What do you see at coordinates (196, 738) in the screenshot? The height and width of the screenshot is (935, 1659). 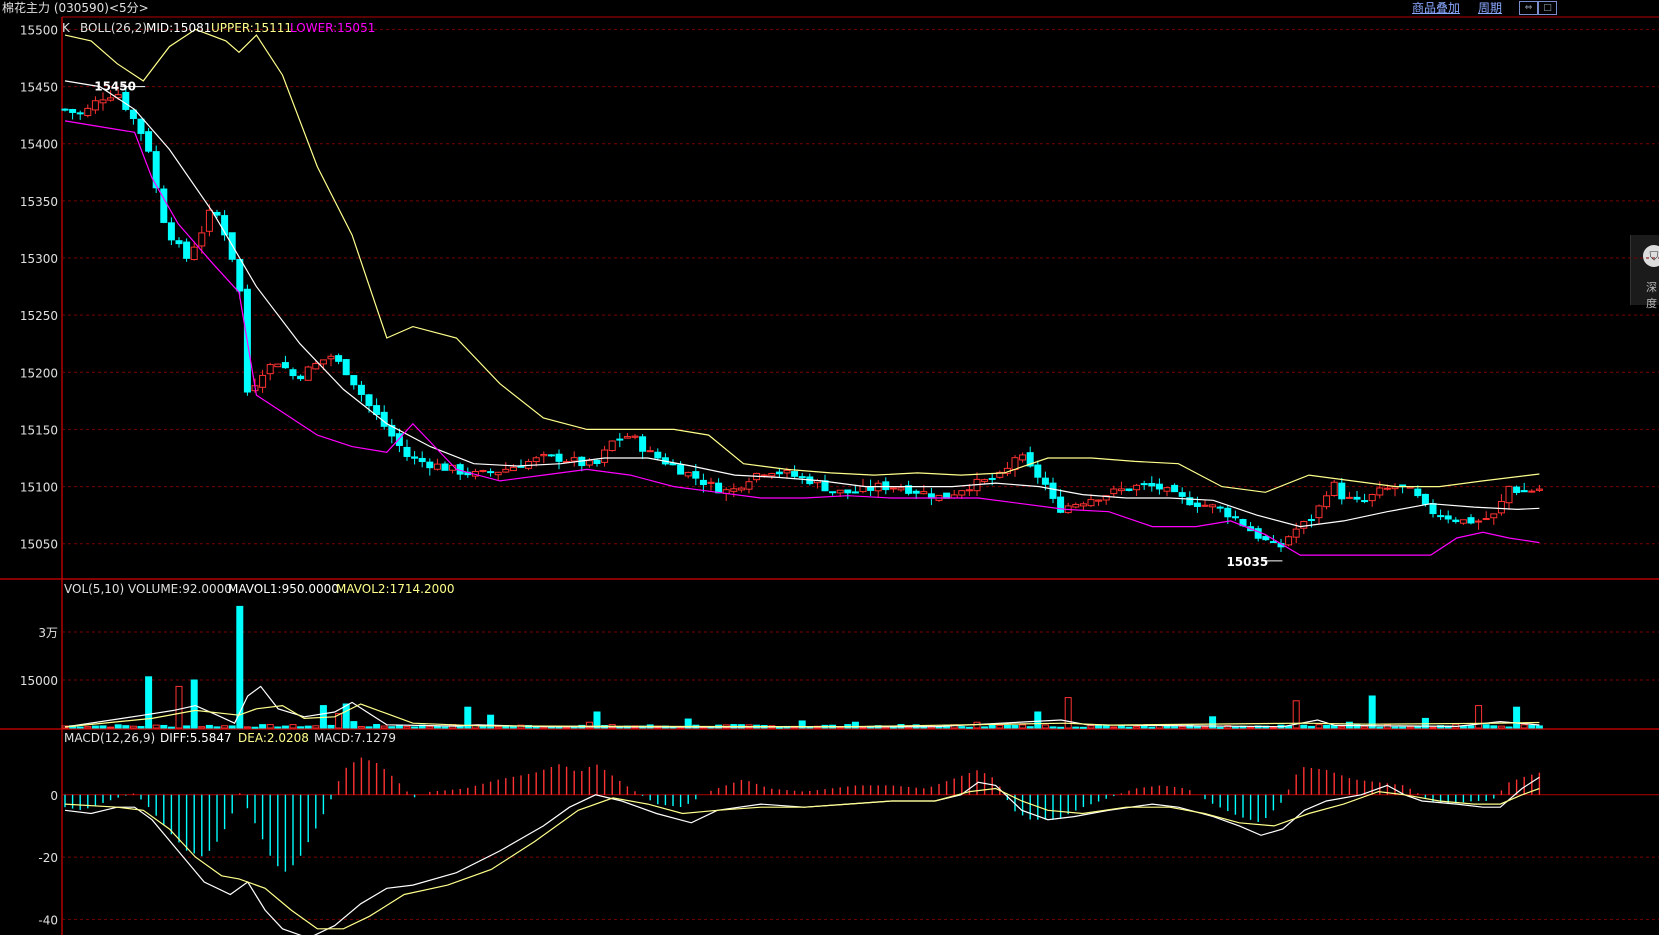 I see `macd-legend-diff: DIFF:5.5847` at bounding box center [196, 738].